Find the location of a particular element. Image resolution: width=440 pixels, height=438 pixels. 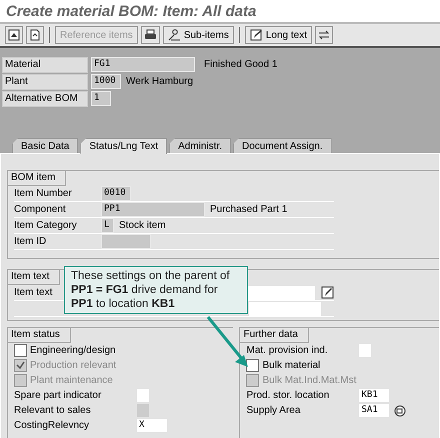

document-icon is located at coordinates (35, 35).